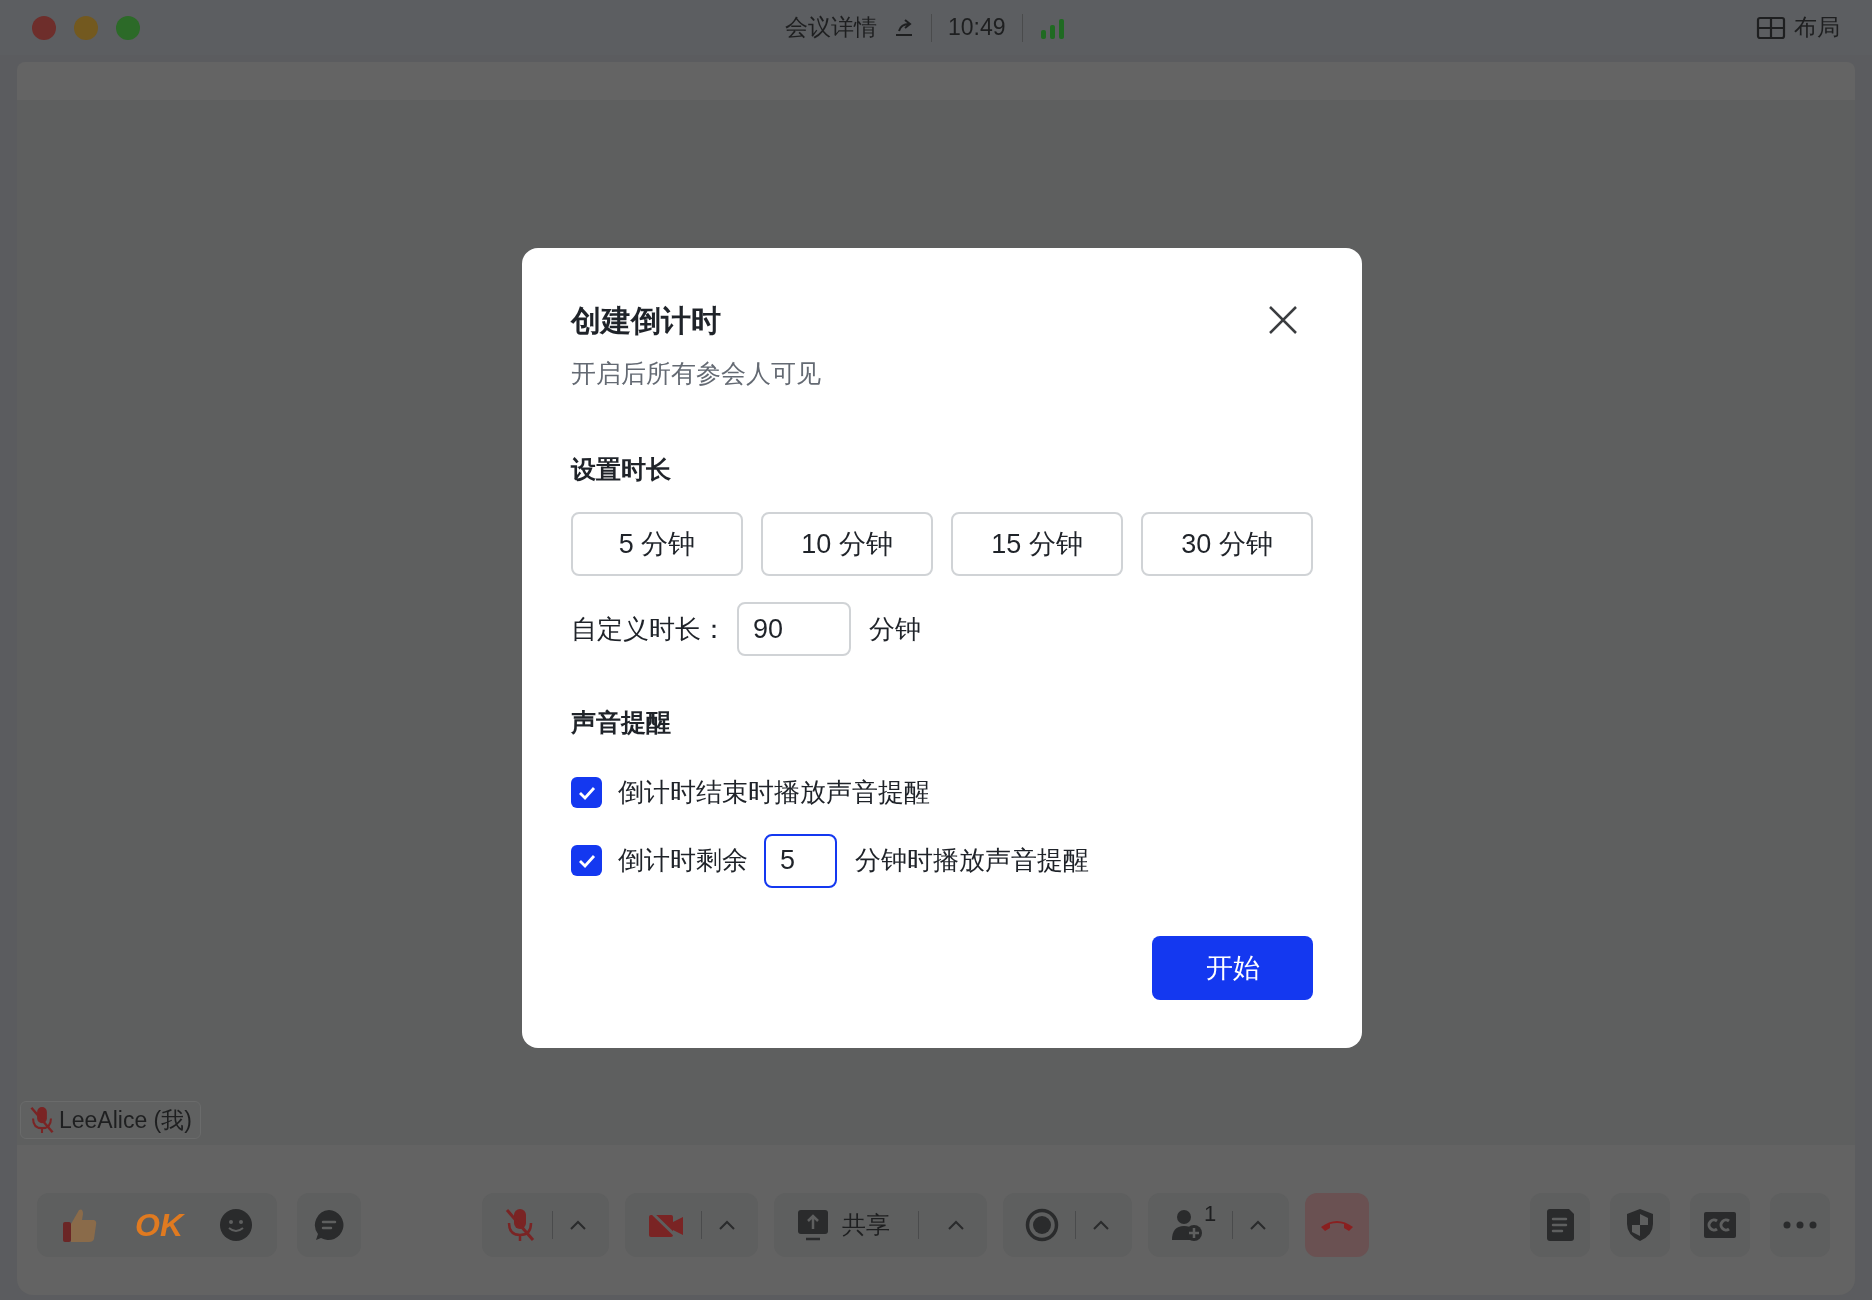  Describe the element at coordinates (621, 722) in the screenshot. I see `sound-heading: 声音提醒` at that location.